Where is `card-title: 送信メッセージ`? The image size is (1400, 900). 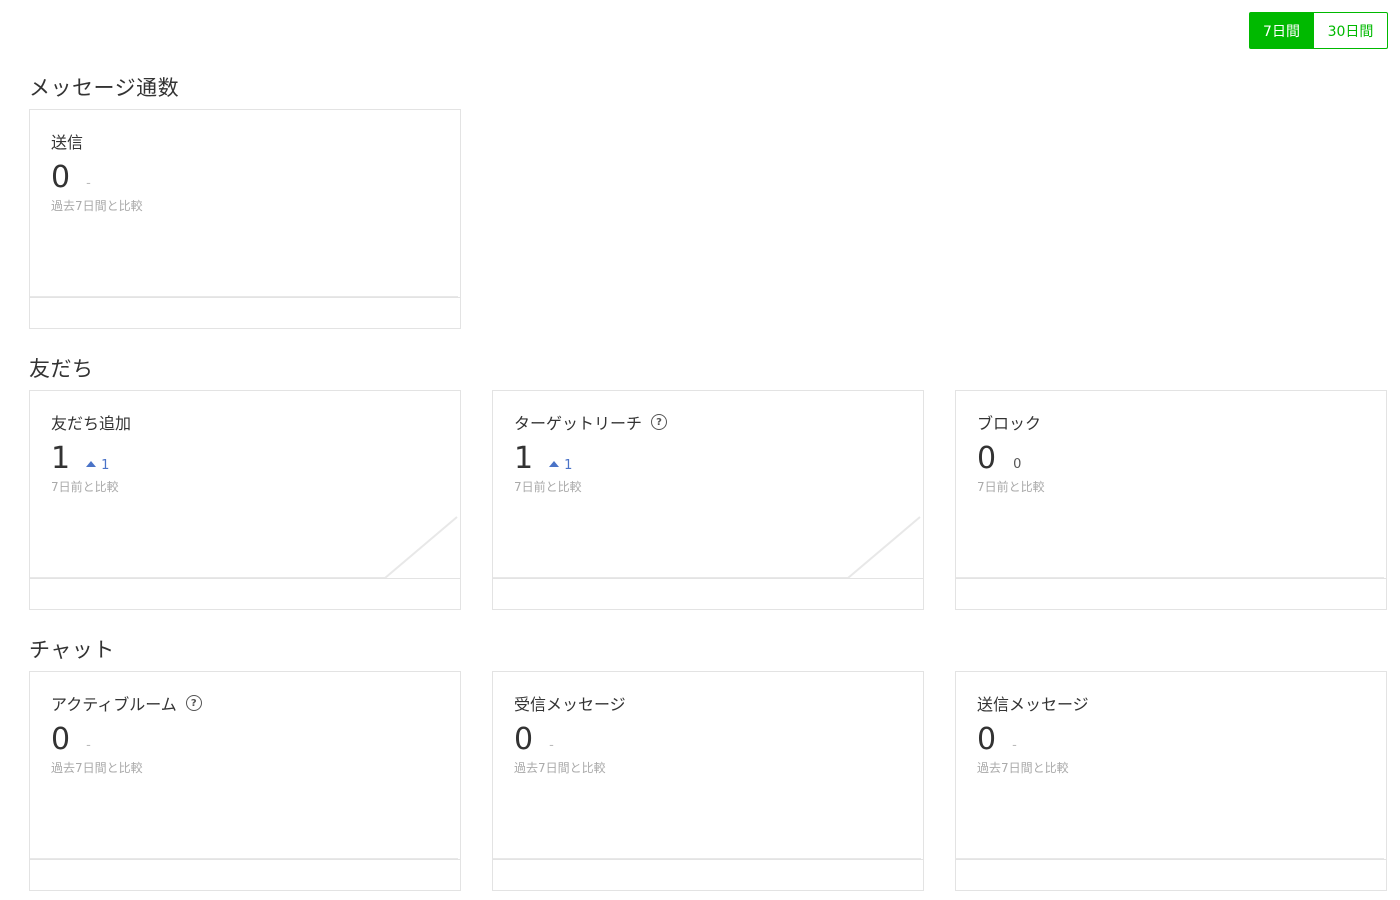 card-title: 送信メッセージ is located at coordinates (1033, 703).